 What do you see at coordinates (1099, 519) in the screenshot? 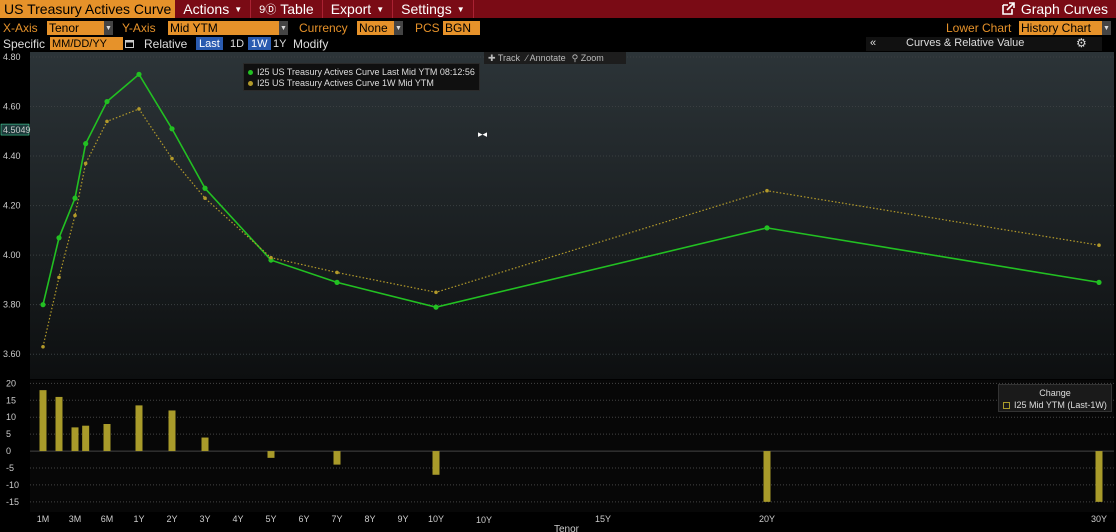
I see `x-tick-label: 30Y` at bounding box center [1099, 519].